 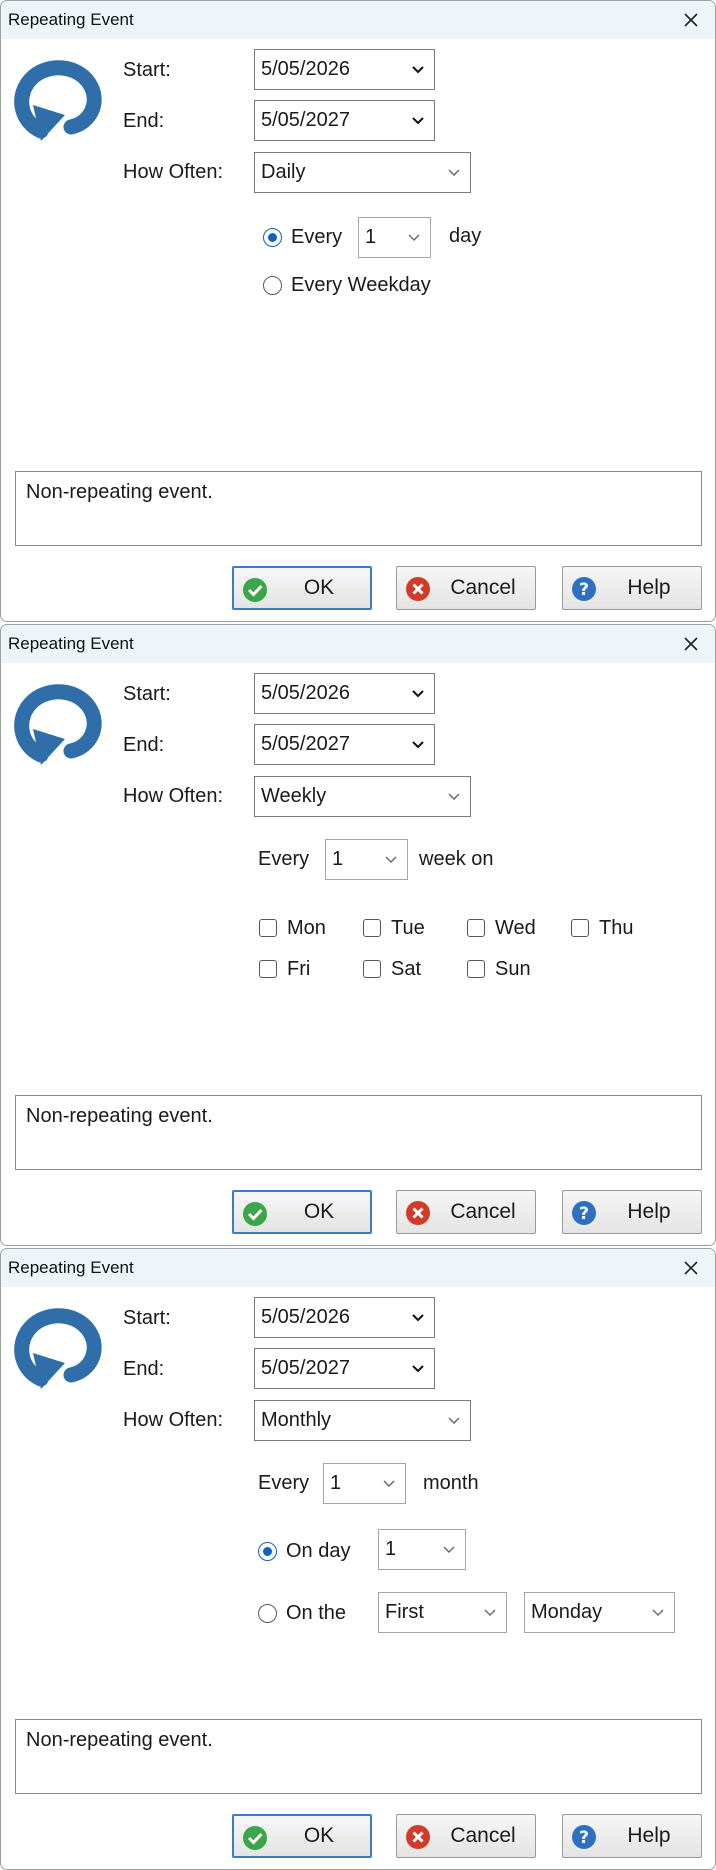 I want to click on how-often-select: Monthly, so click(x=362, y=1420).